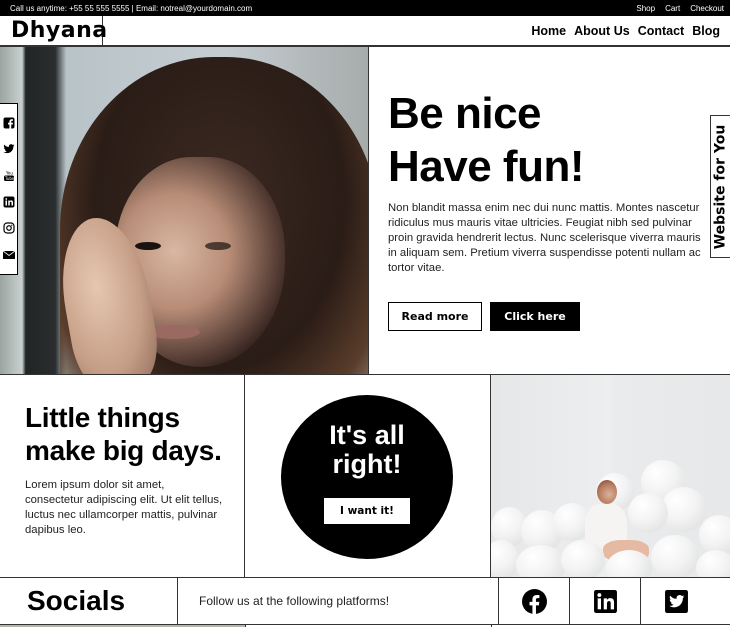  Describe the element at coordinates (435, 316) in the screenshot. I see `read-more-button: Read more` at that location.